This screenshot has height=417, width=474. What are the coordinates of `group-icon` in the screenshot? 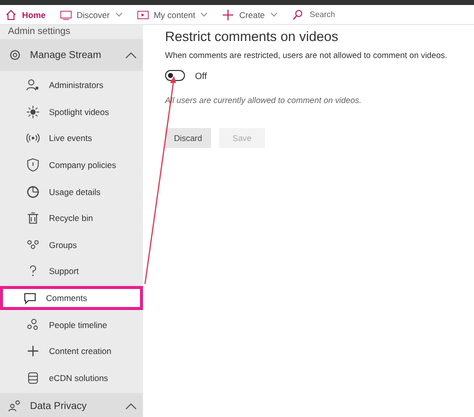 It's located at (33, 245).